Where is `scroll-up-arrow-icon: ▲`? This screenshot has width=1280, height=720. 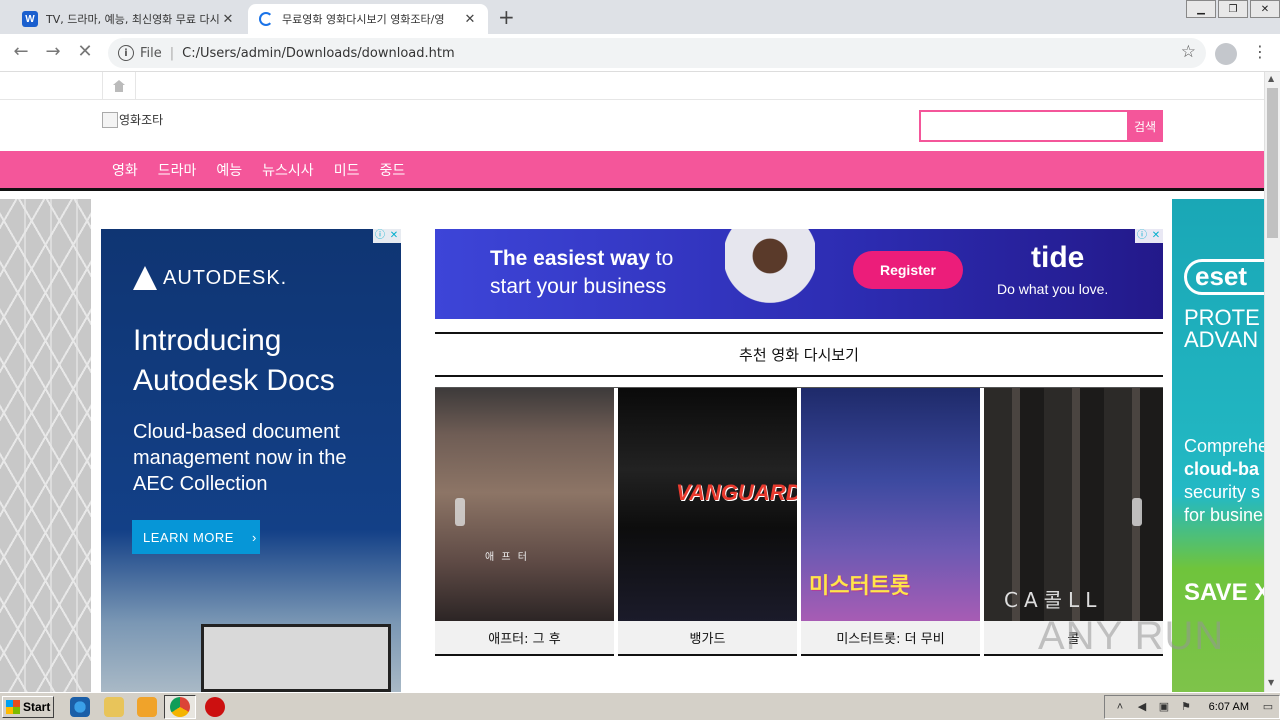
scroll-up-arrow-icon: ▲ is located at coordinates (1271, 78).